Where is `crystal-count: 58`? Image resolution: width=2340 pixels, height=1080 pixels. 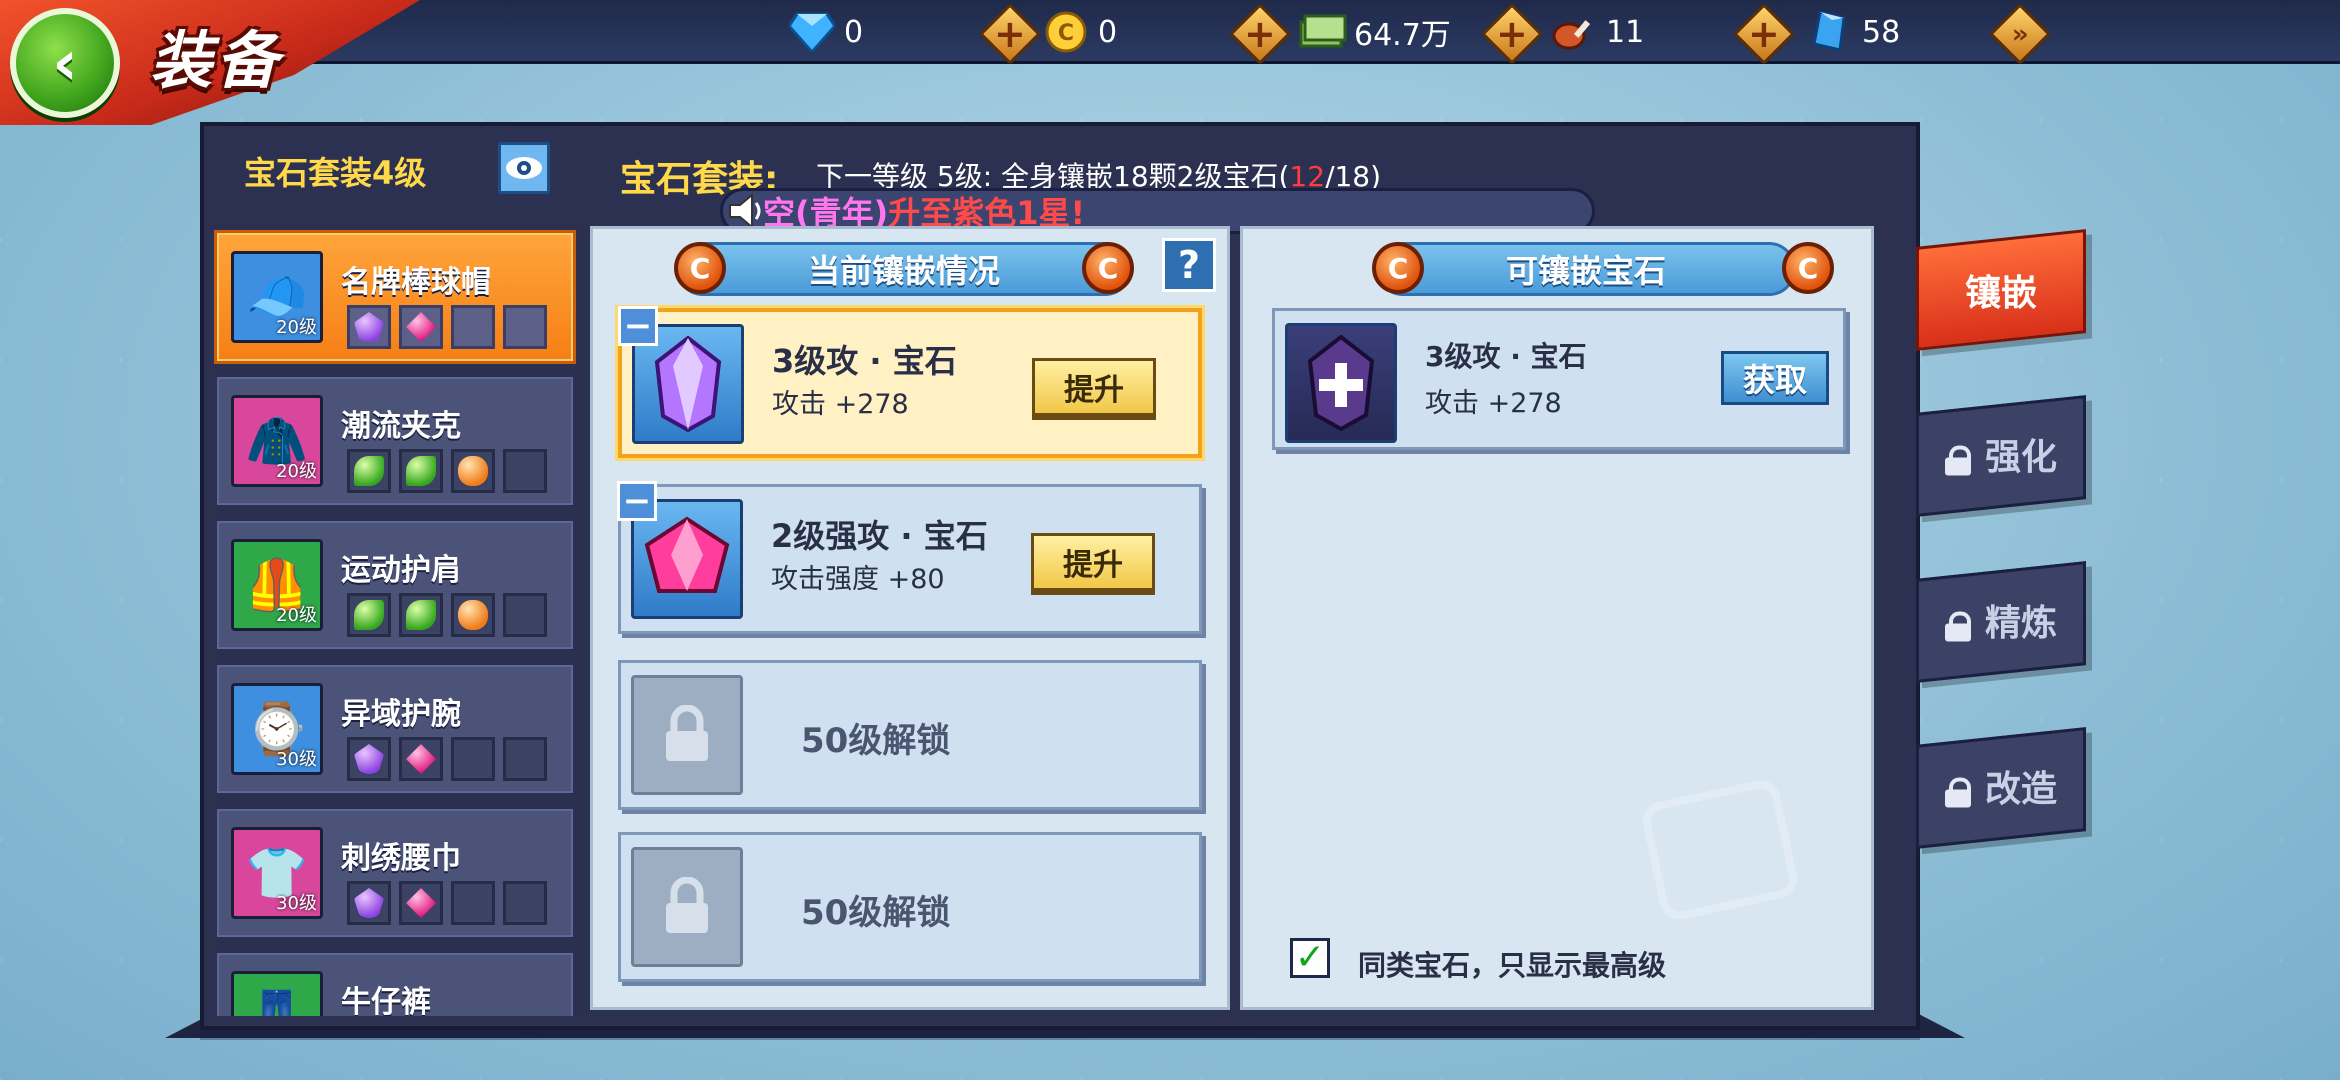
crystal-count: 58 is located at coordinates (1881, 32).